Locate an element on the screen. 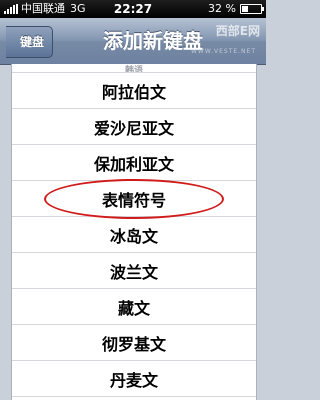 This screenshot has width=320, height=400. list-item: 丹麦文 is located at coordinates (134, 379).